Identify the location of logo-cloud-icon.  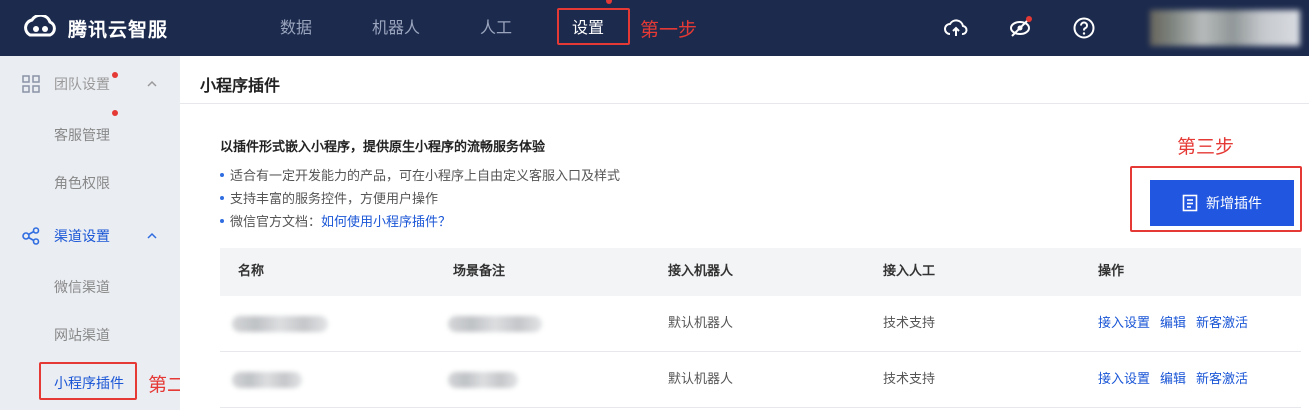
(40, 26).